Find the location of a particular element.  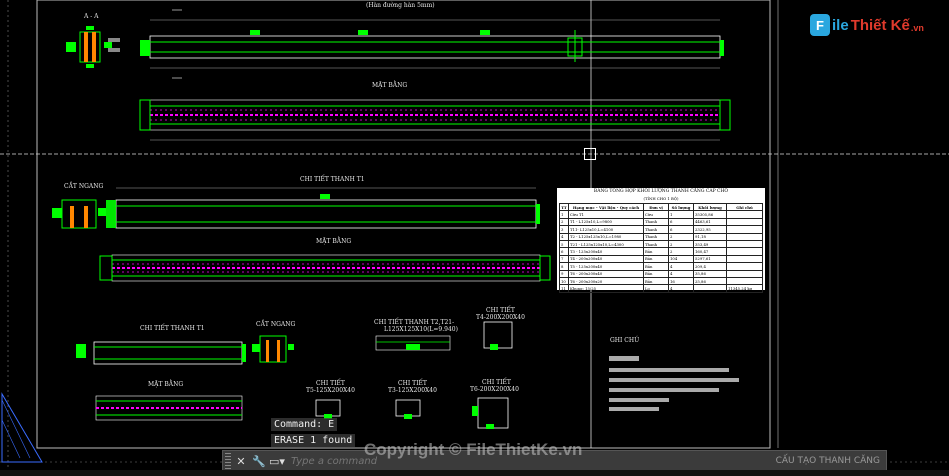

close-icon: ✕ is located at coordinates (241, 461).